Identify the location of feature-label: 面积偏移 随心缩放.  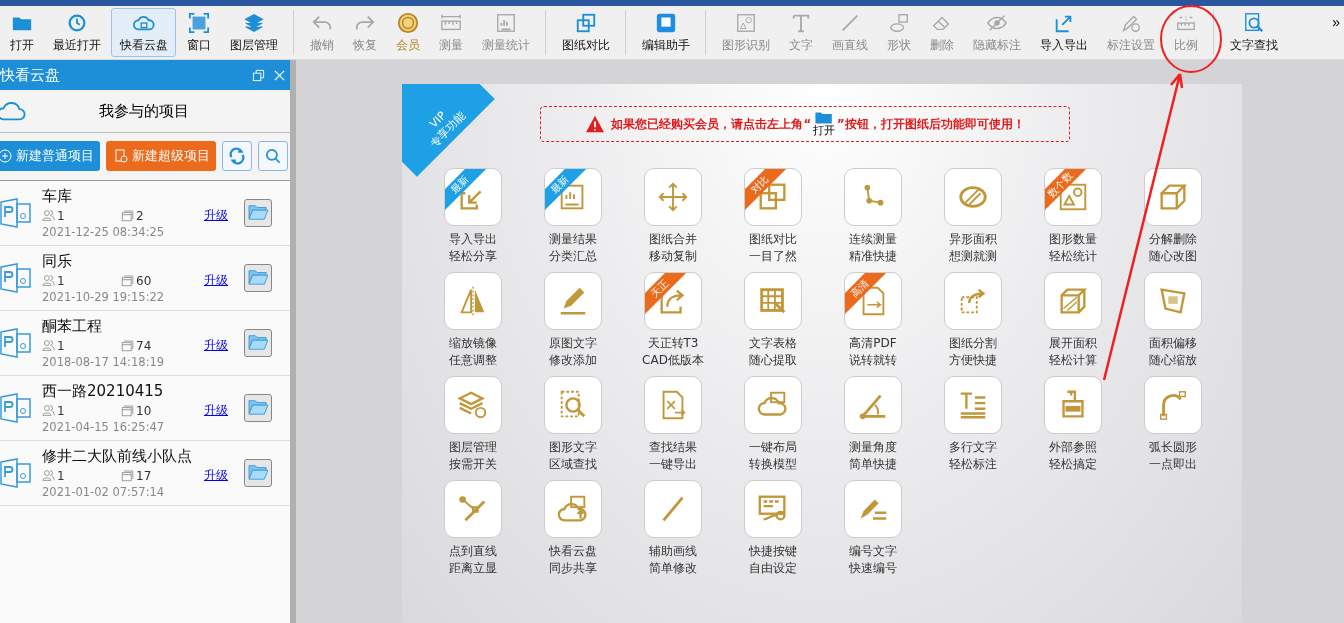
(1173, 352).